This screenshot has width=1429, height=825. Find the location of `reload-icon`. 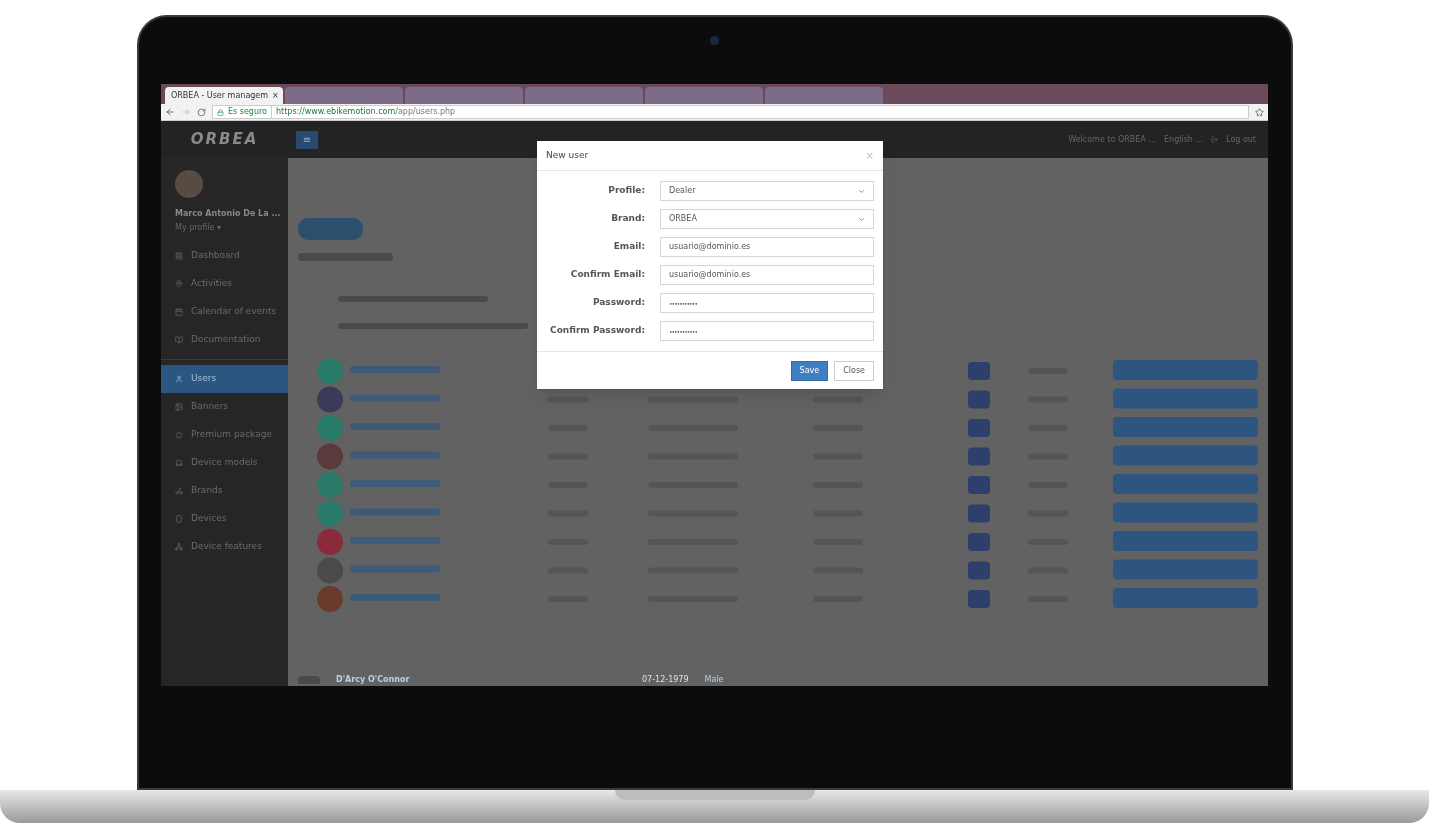

reload-icon is located at coordinates (201, 112).